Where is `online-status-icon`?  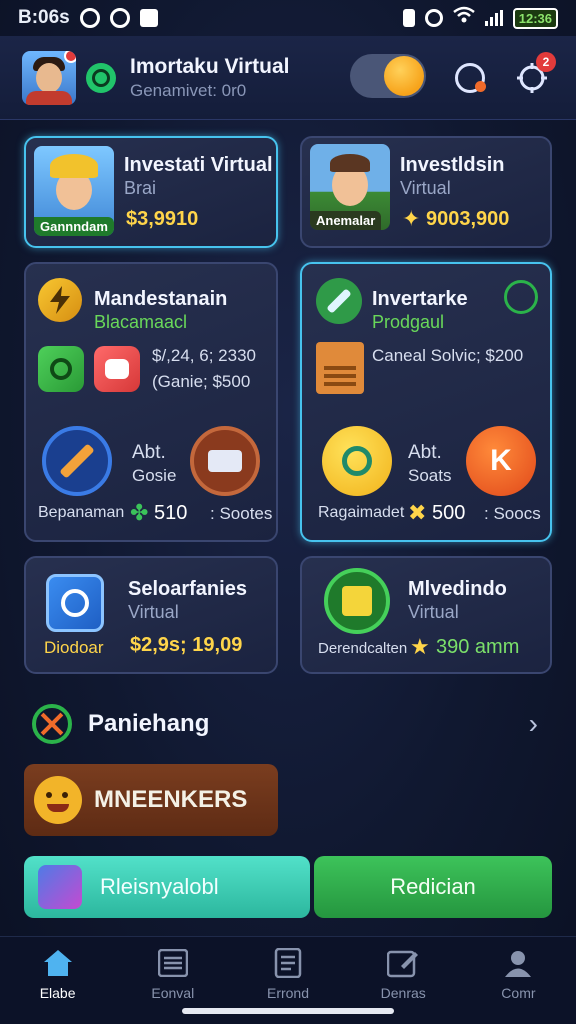 online-status-icon is located at coordinates (101, 77).